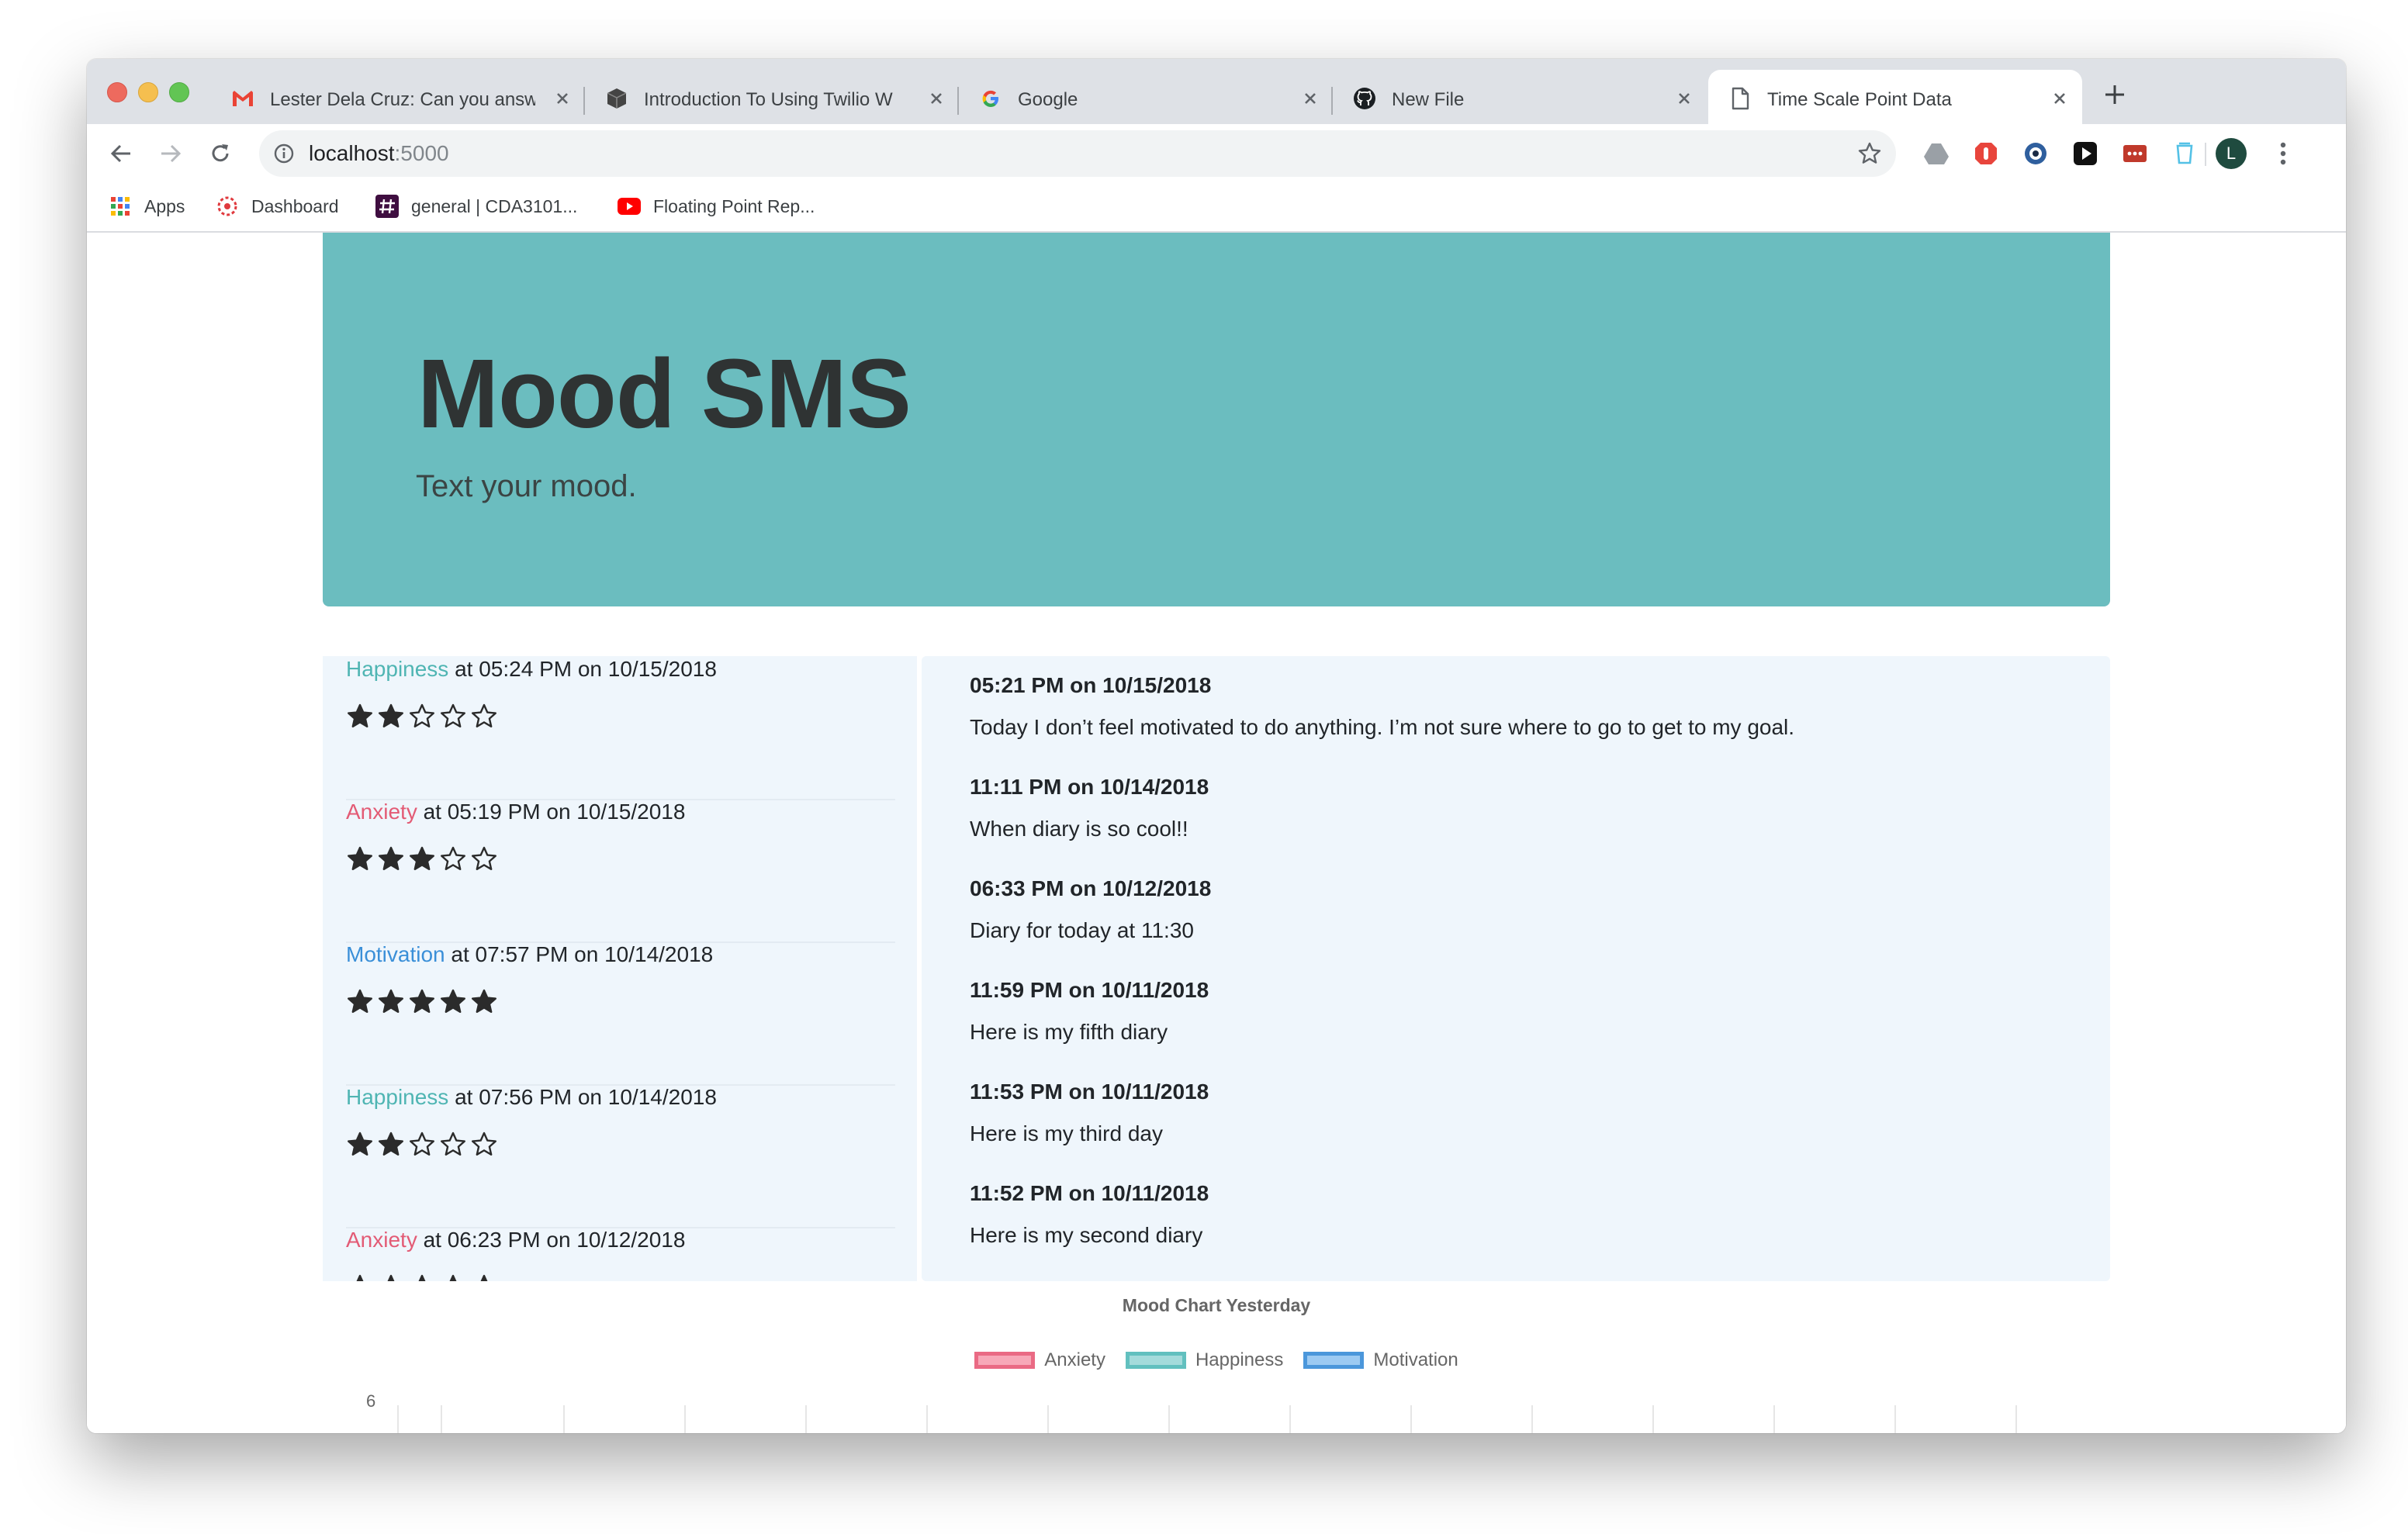 This screenshot has height=1534, width=2408. What do you see at coordinates (526, 486) in the screenshot?
I see `page-subtitle: Text your mood.` at bounding box center [526, 486].